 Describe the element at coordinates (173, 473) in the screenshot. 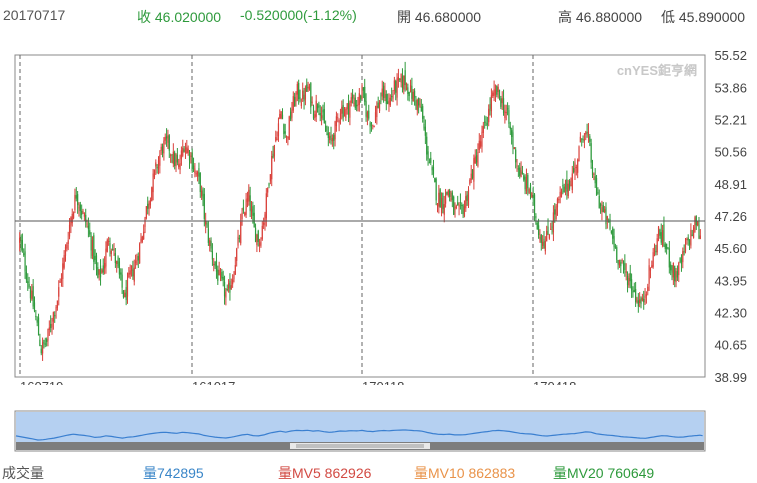

I see `volume-value: 量742895` at that location.